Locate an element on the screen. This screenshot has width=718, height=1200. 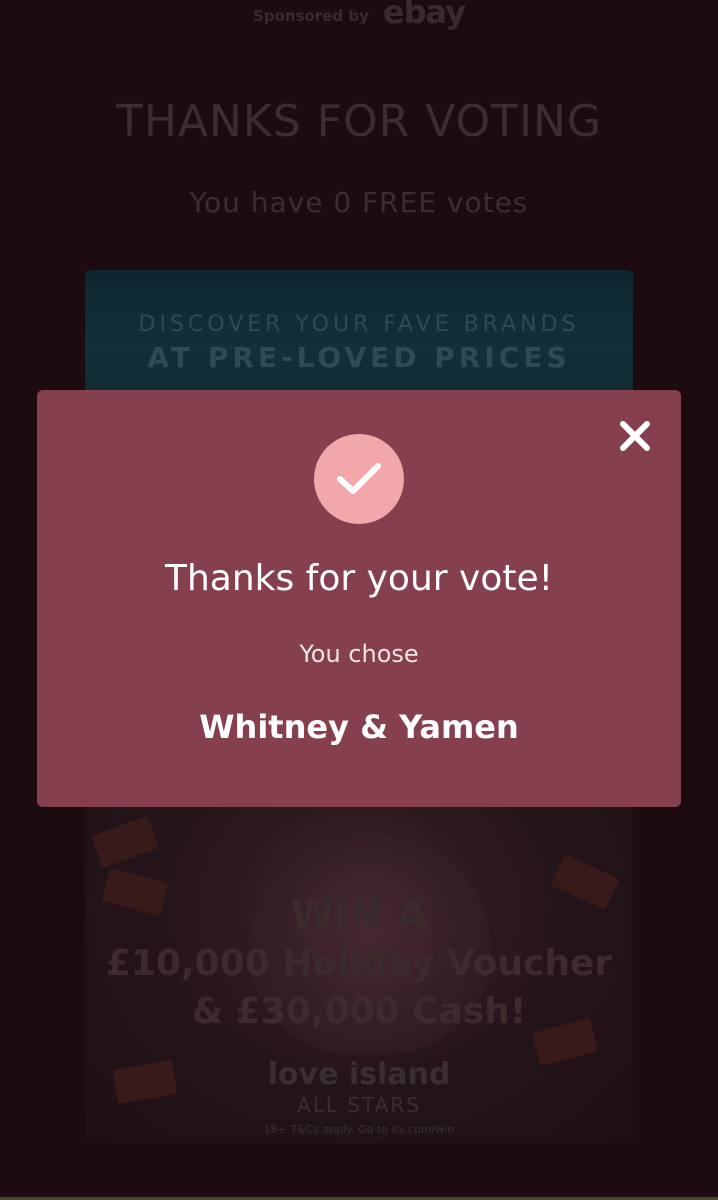
success-badge is located at coordinates (359, 479).